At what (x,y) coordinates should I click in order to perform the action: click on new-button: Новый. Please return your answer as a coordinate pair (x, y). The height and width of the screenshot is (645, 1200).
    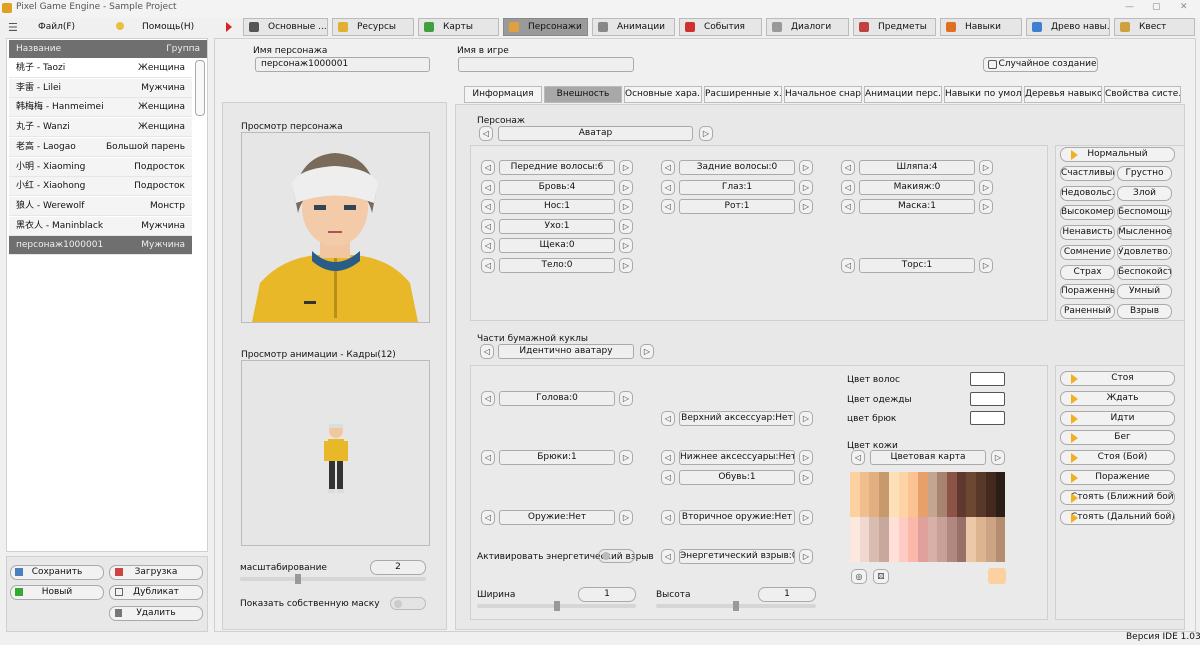
    Looking at the image, I should click on (57, 592).